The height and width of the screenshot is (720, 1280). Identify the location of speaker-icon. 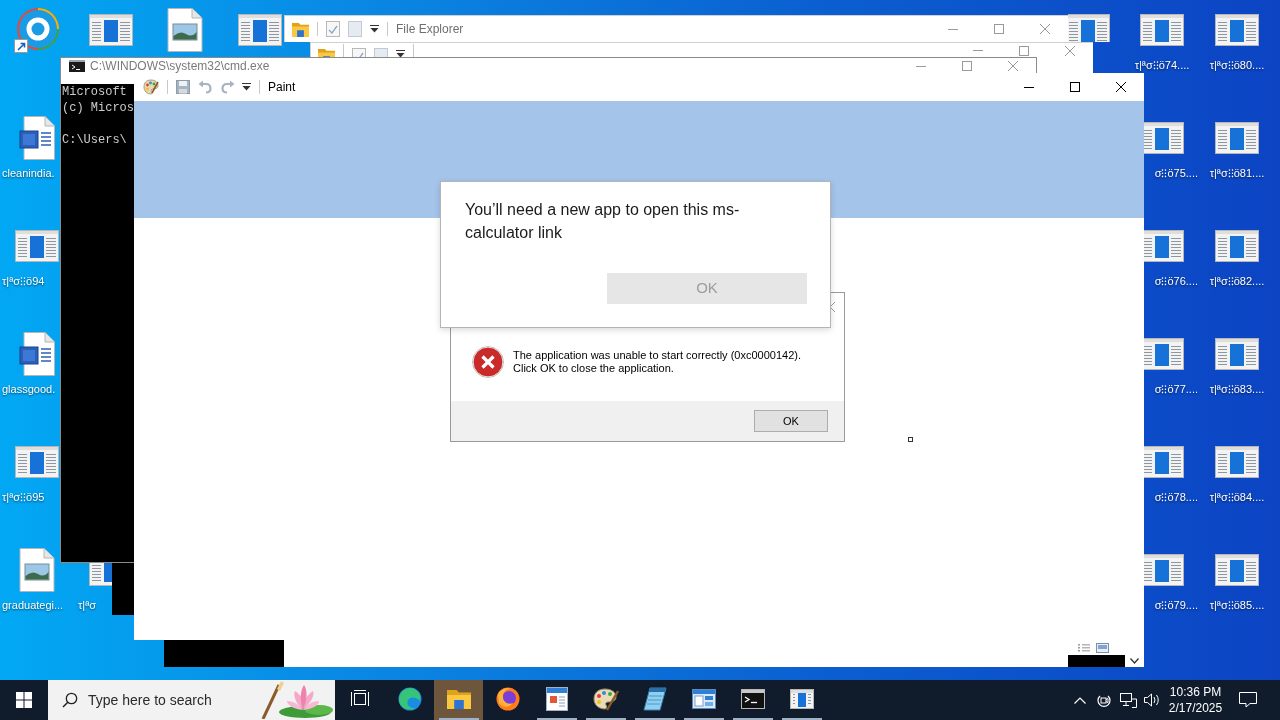
(1152, 700).